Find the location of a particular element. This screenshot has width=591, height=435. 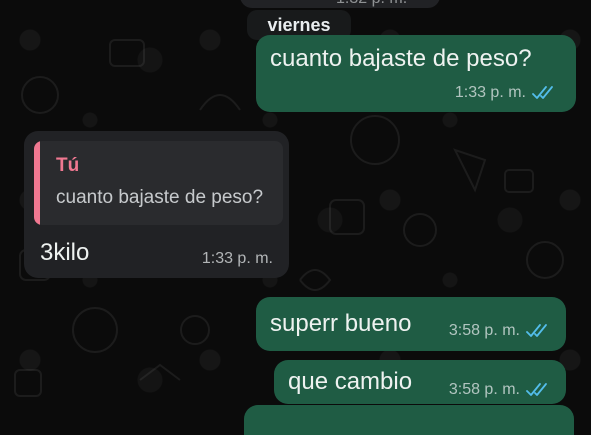

previous-message-time: 1:32 p. m. is located at coordinates (371, 4).